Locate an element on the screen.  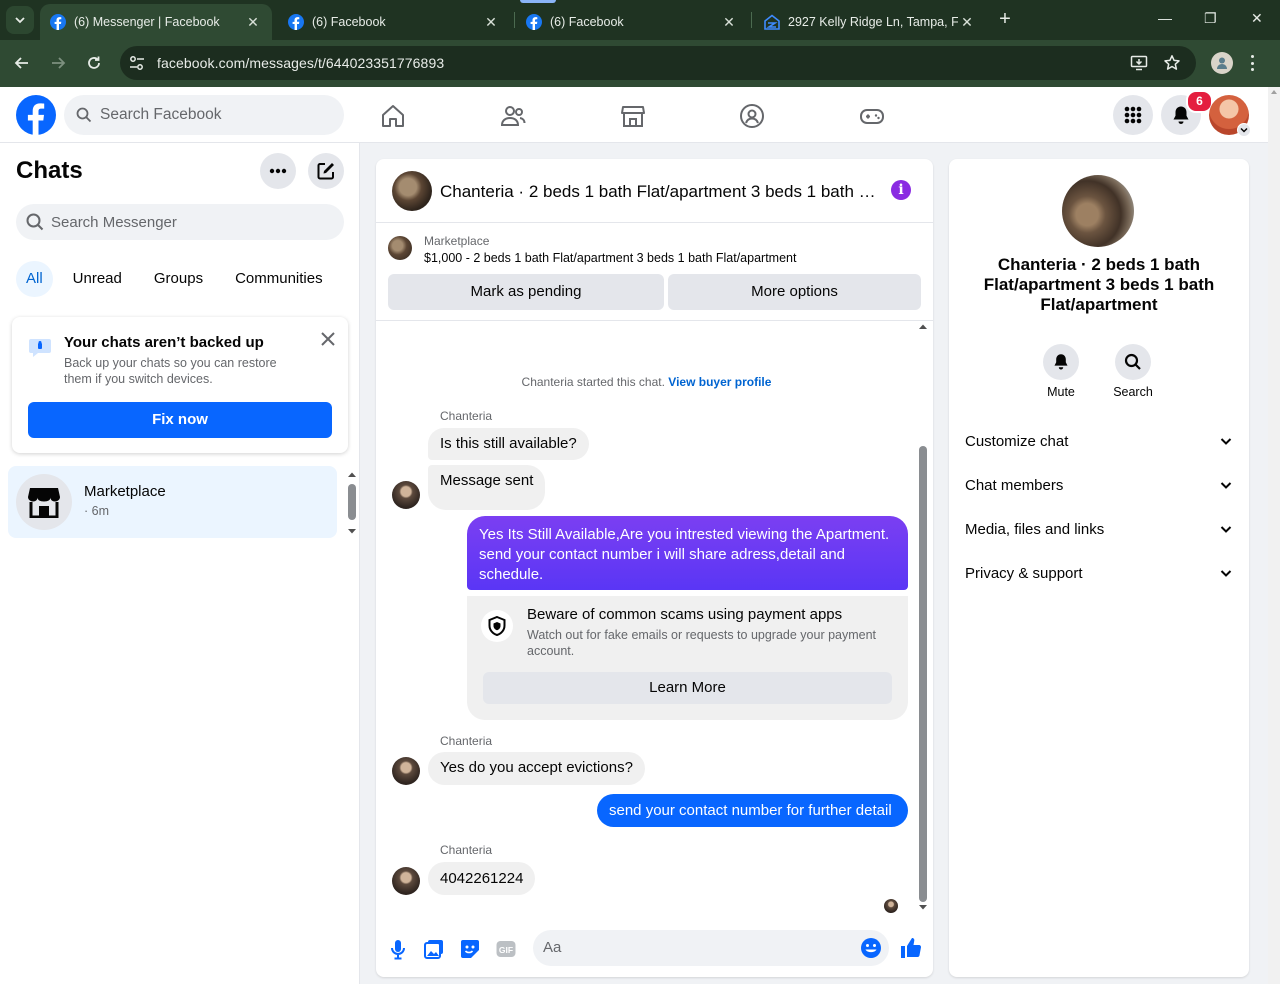
chat-members-section: Chat members is located at coordinates (1099, 485).